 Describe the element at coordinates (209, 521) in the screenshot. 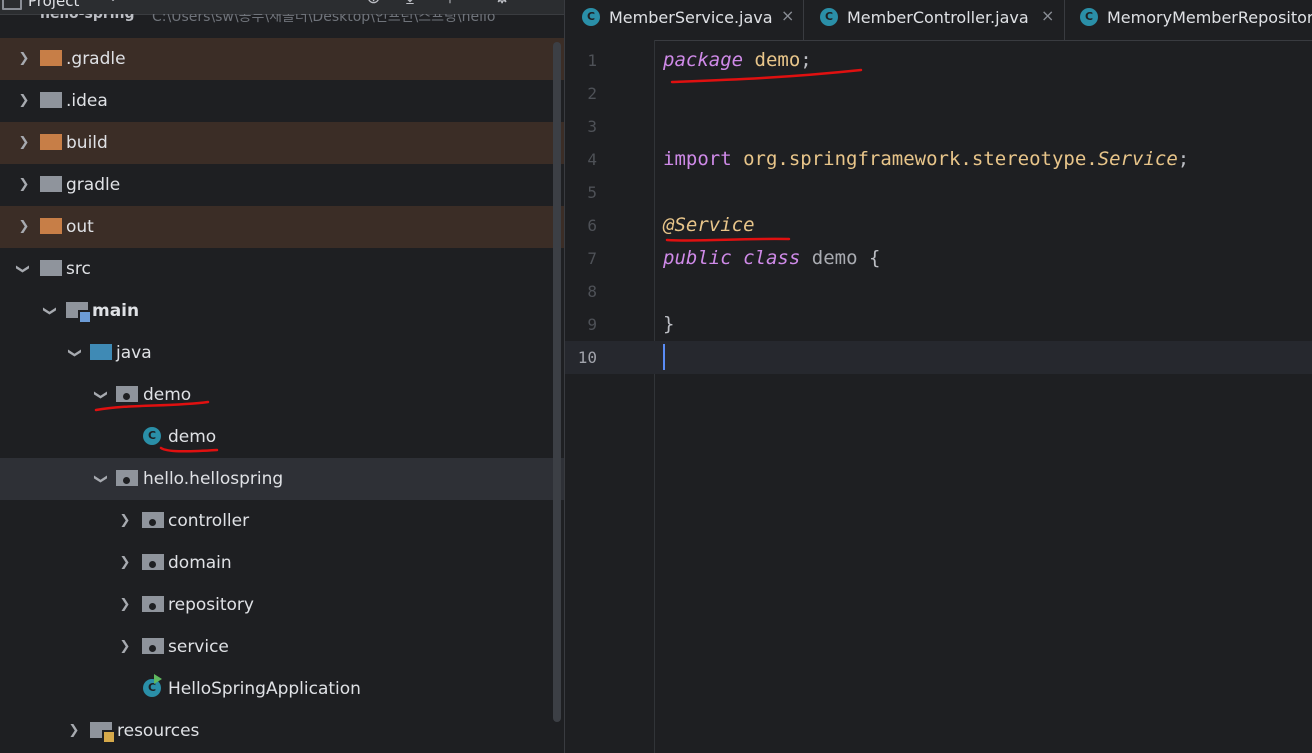

I see `tree-item-label: controller` at that location.